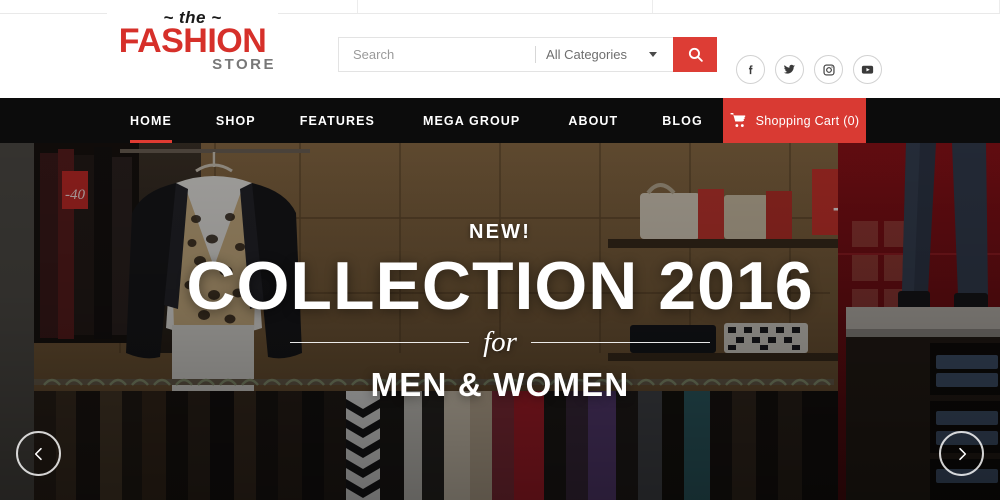 This screenshot has height=500, width=1000. I want to click on shopping-cart-button: Shopping Cart (0), so click(794, 120).